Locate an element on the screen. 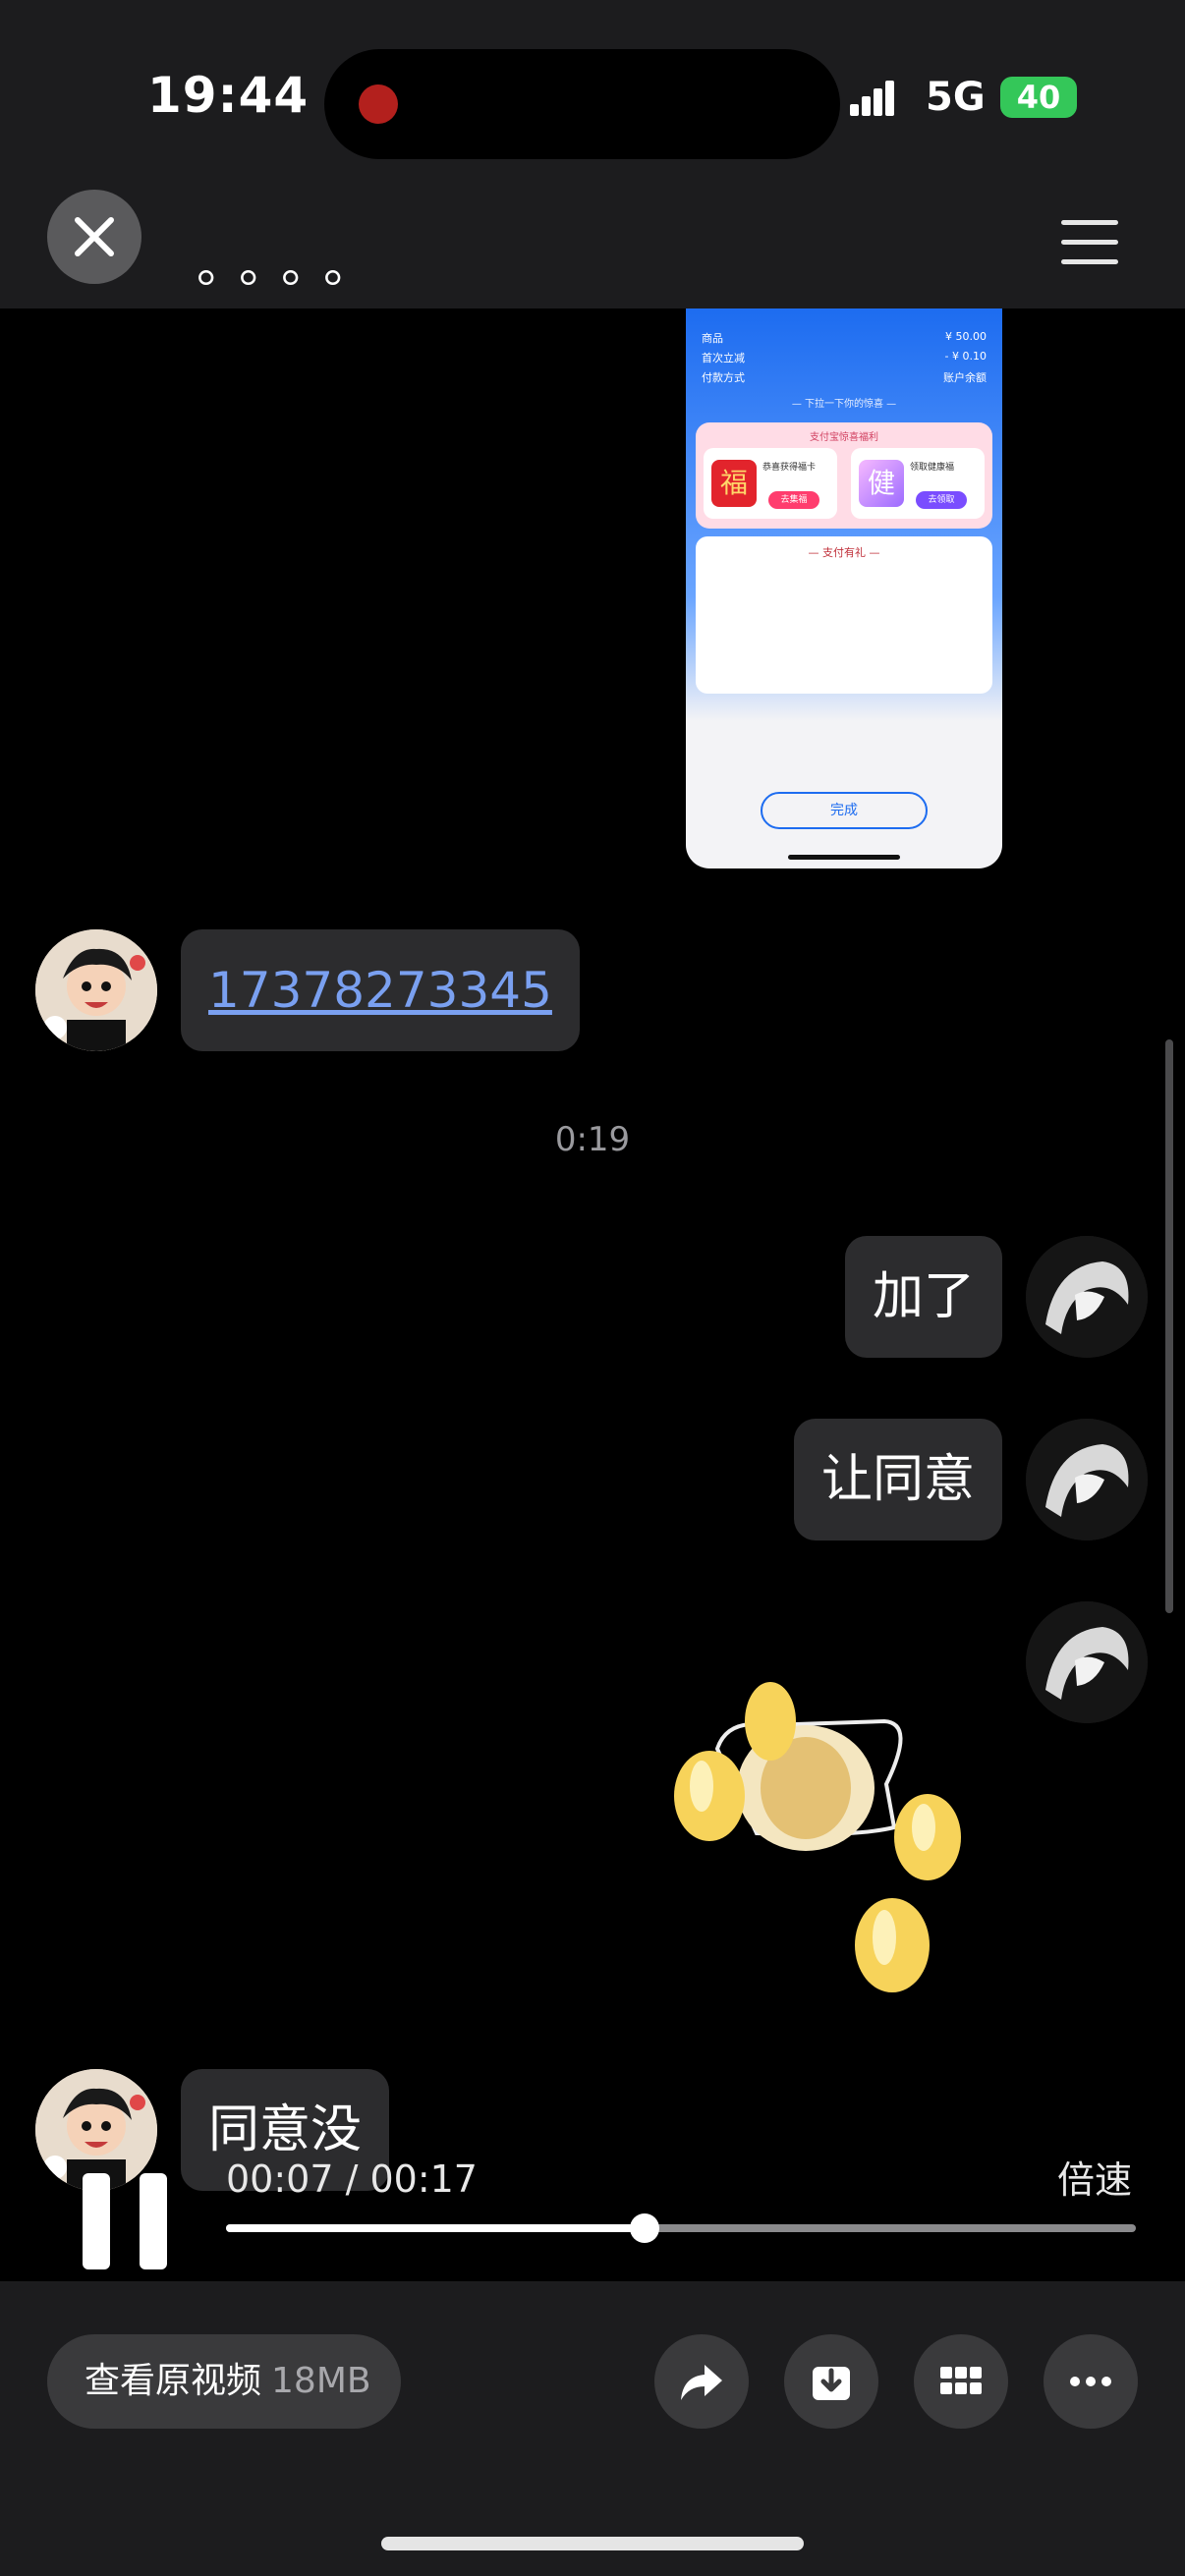 The width and height of the screenshot is (1185, 2576). chat-title: 。。。。 is located at coordinates (293, 265).